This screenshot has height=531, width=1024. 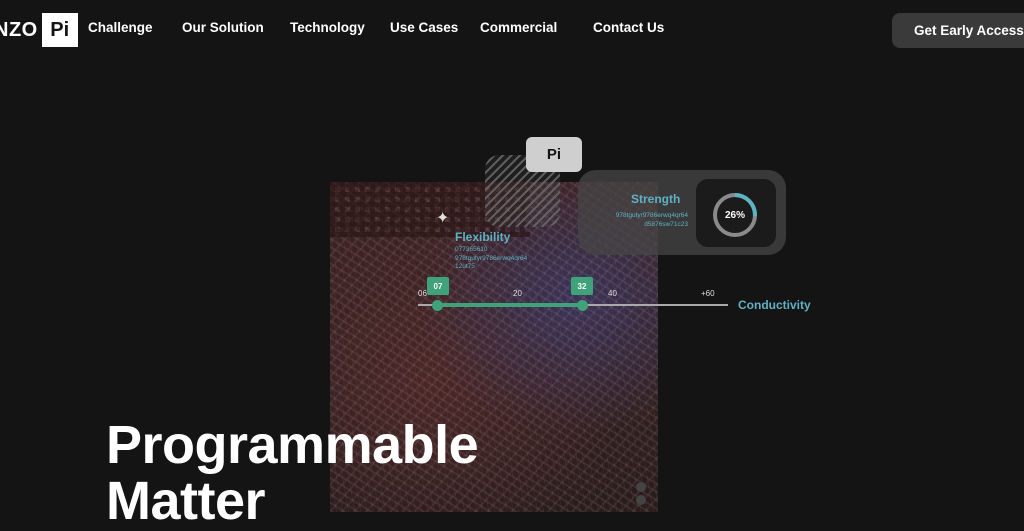 I want to click on nav-item-technology: Technology, so click(x=327, y=27).